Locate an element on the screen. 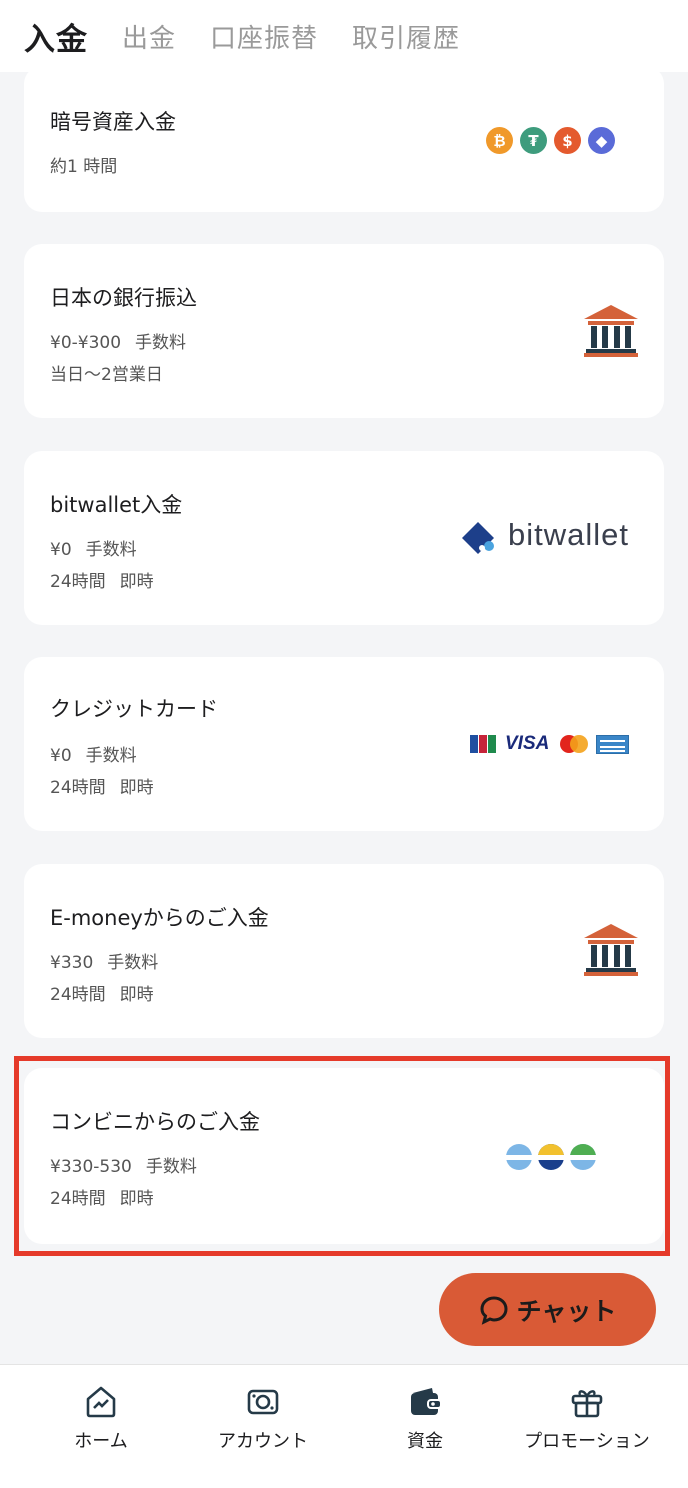  nav-account: アカウント is located at coordinates (263, 1419).